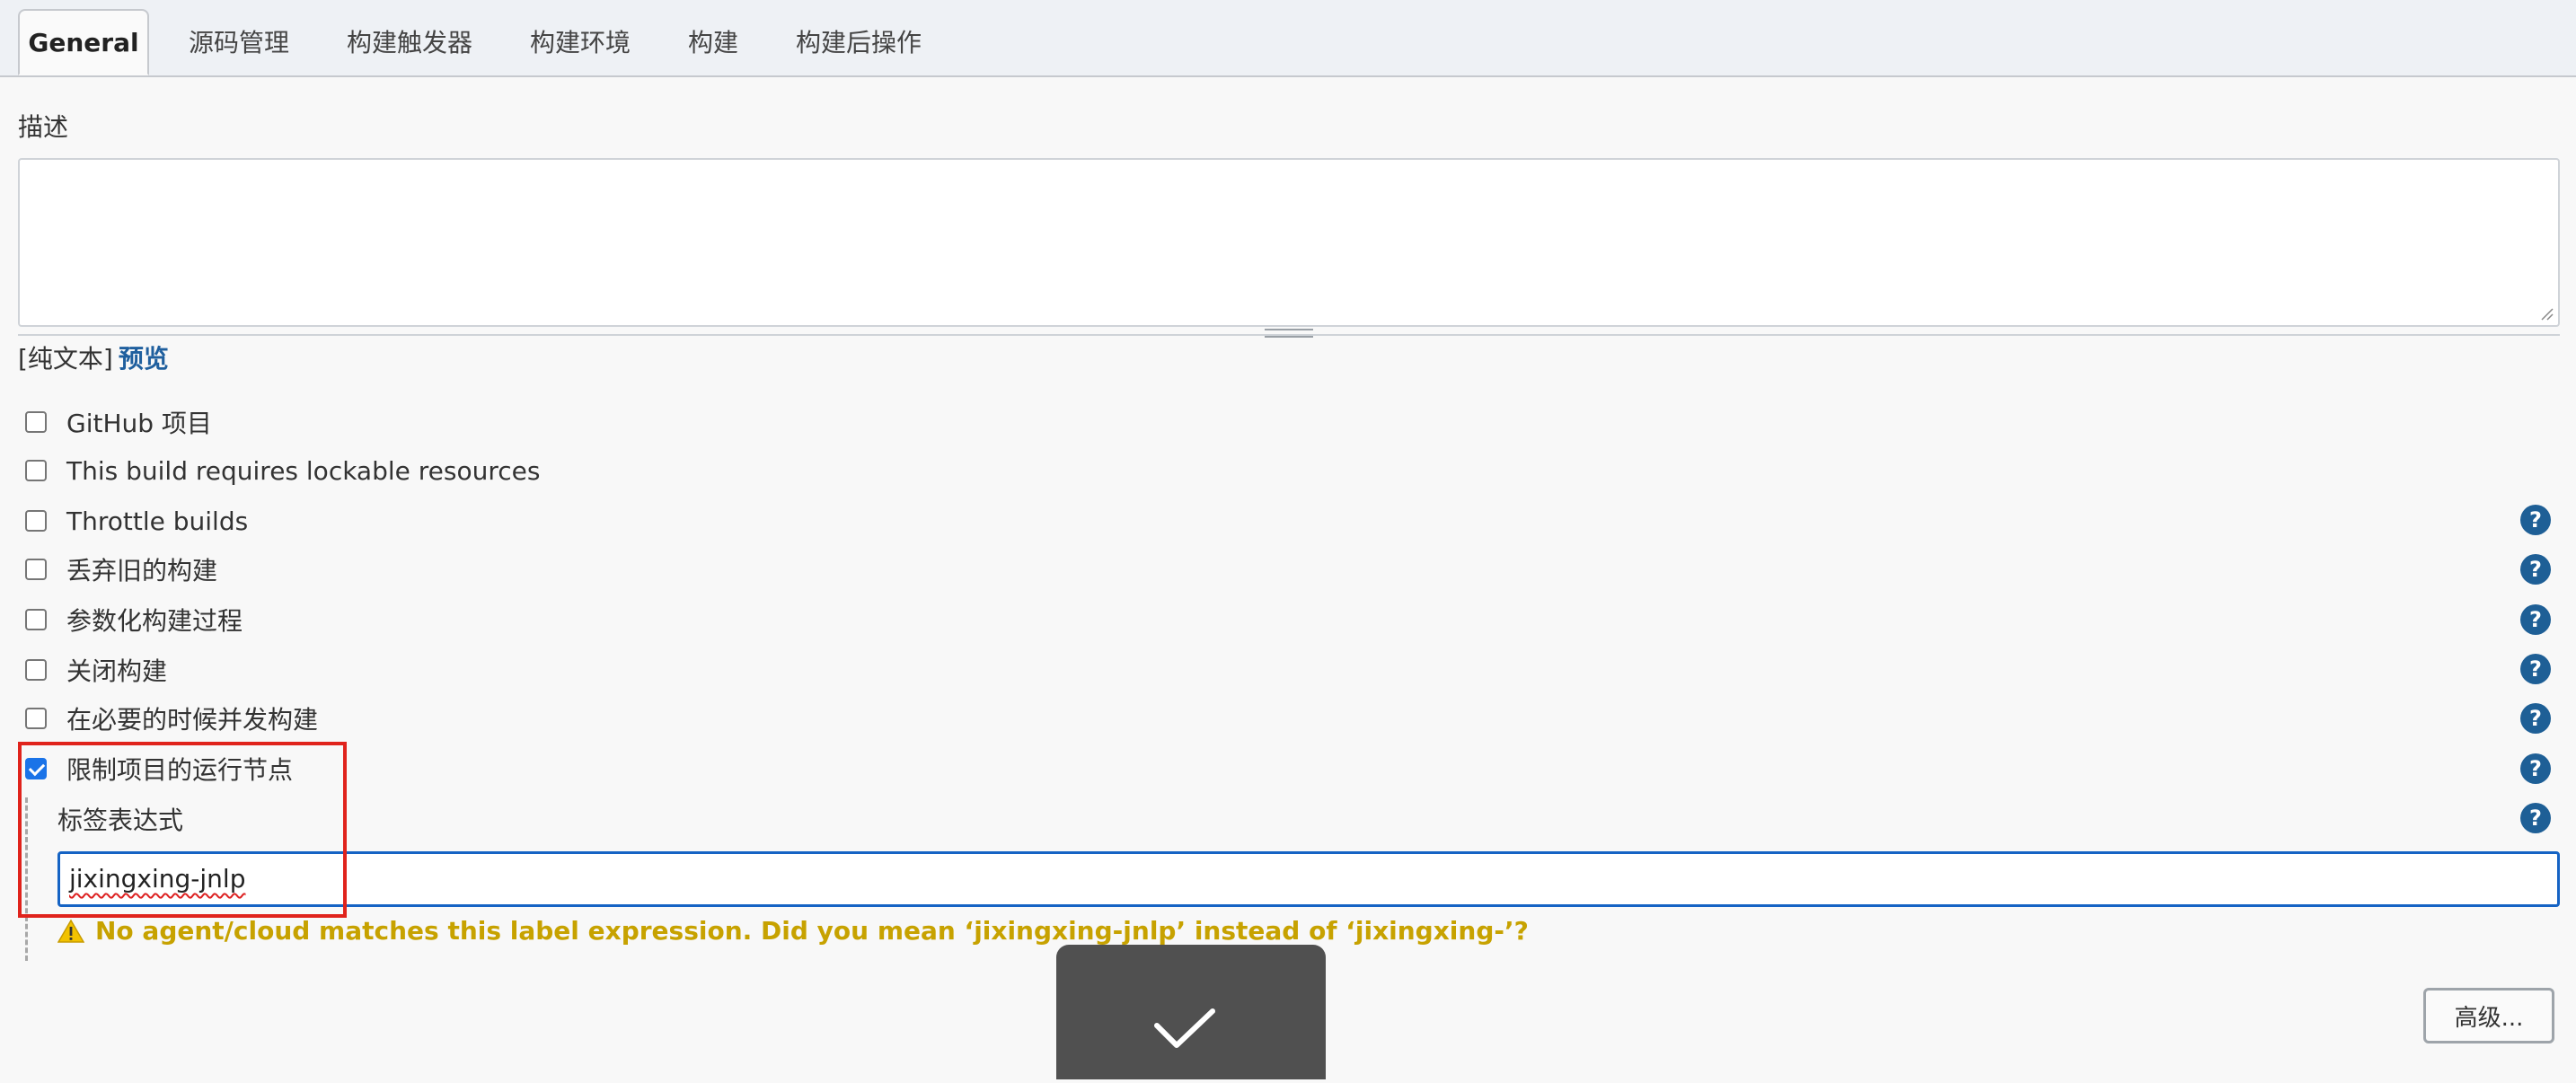  I want to click on tab-build-environment: 构建环境, so click(580, 41).